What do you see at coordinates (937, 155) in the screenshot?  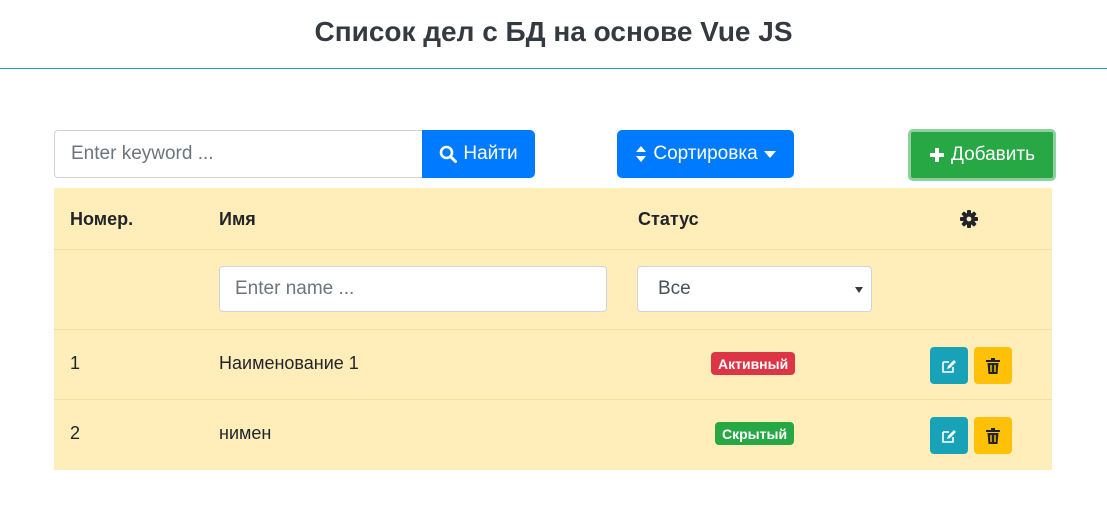 I see `plus-icon` at bounding box center [937, 155].